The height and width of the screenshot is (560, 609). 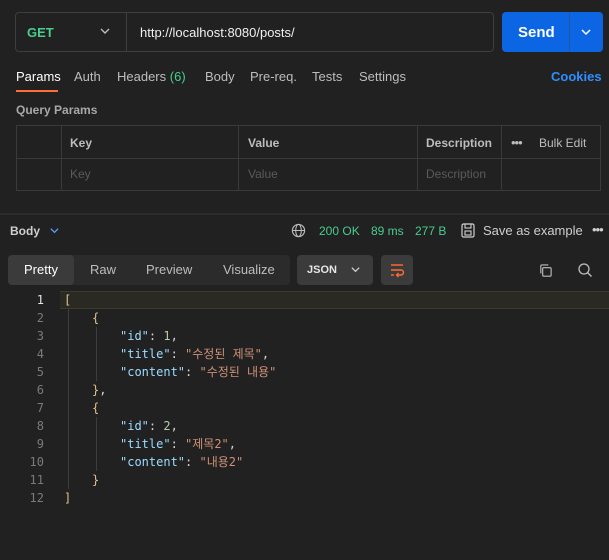 What do you see at coordinates (382, 76) in the screenshot?
I see `tab-settings: Settings` at bounding box center [382, 76].